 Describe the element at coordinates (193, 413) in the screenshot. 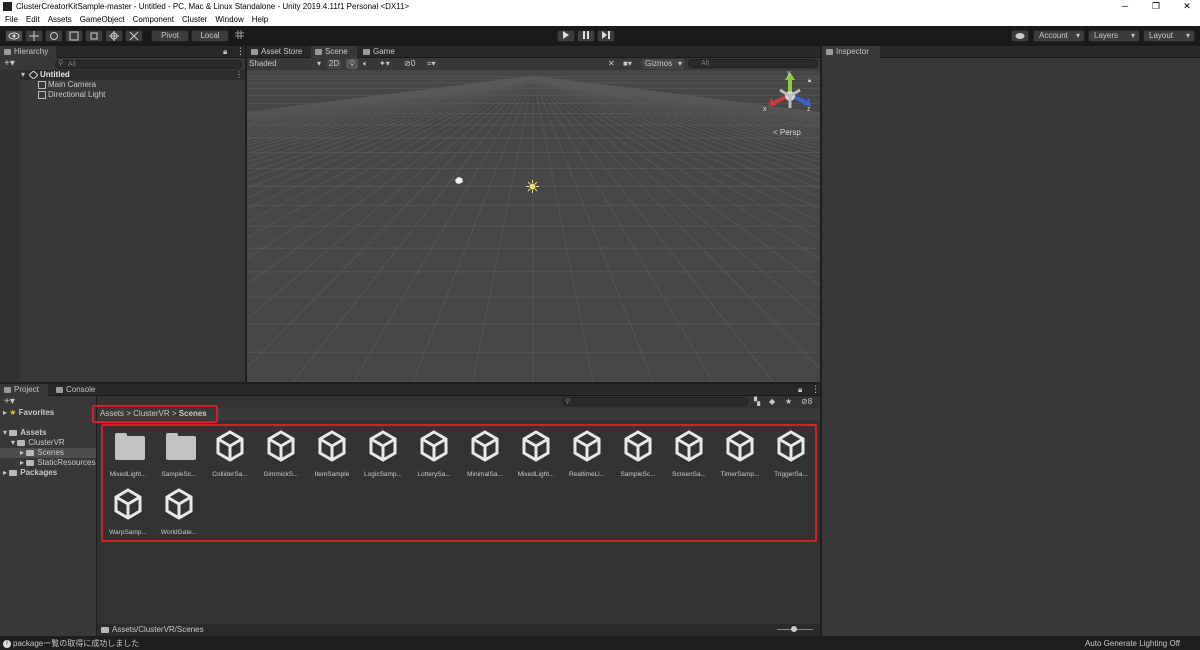

I see `breadcrumb-current: Scenes` at that location.